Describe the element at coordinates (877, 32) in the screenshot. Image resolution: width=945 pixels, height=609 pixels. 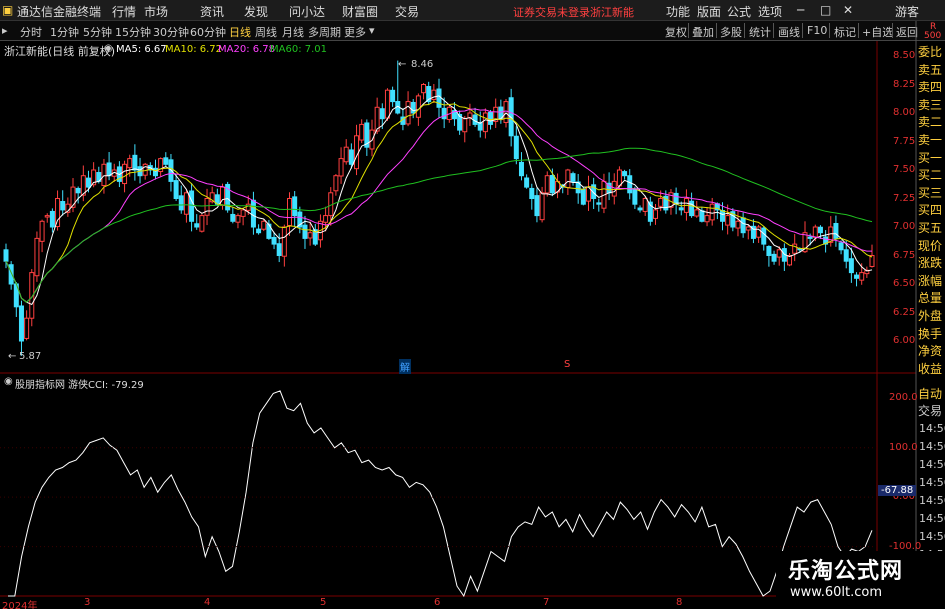
I see `tool-add-watchlist: +自选` at that location.